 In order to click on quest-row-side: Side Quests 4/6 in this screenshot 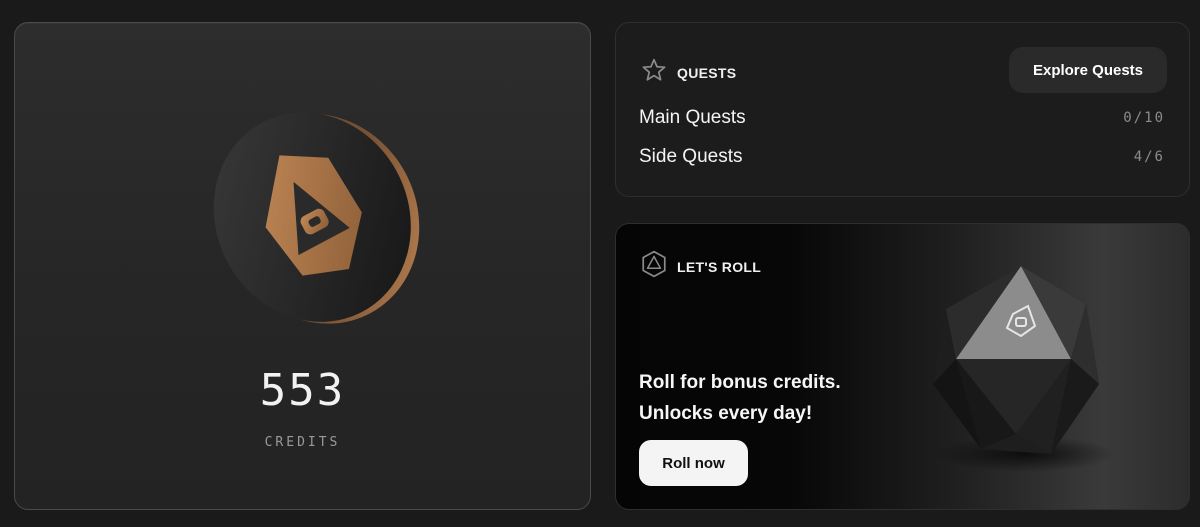, I will do `click(902, 157)`.